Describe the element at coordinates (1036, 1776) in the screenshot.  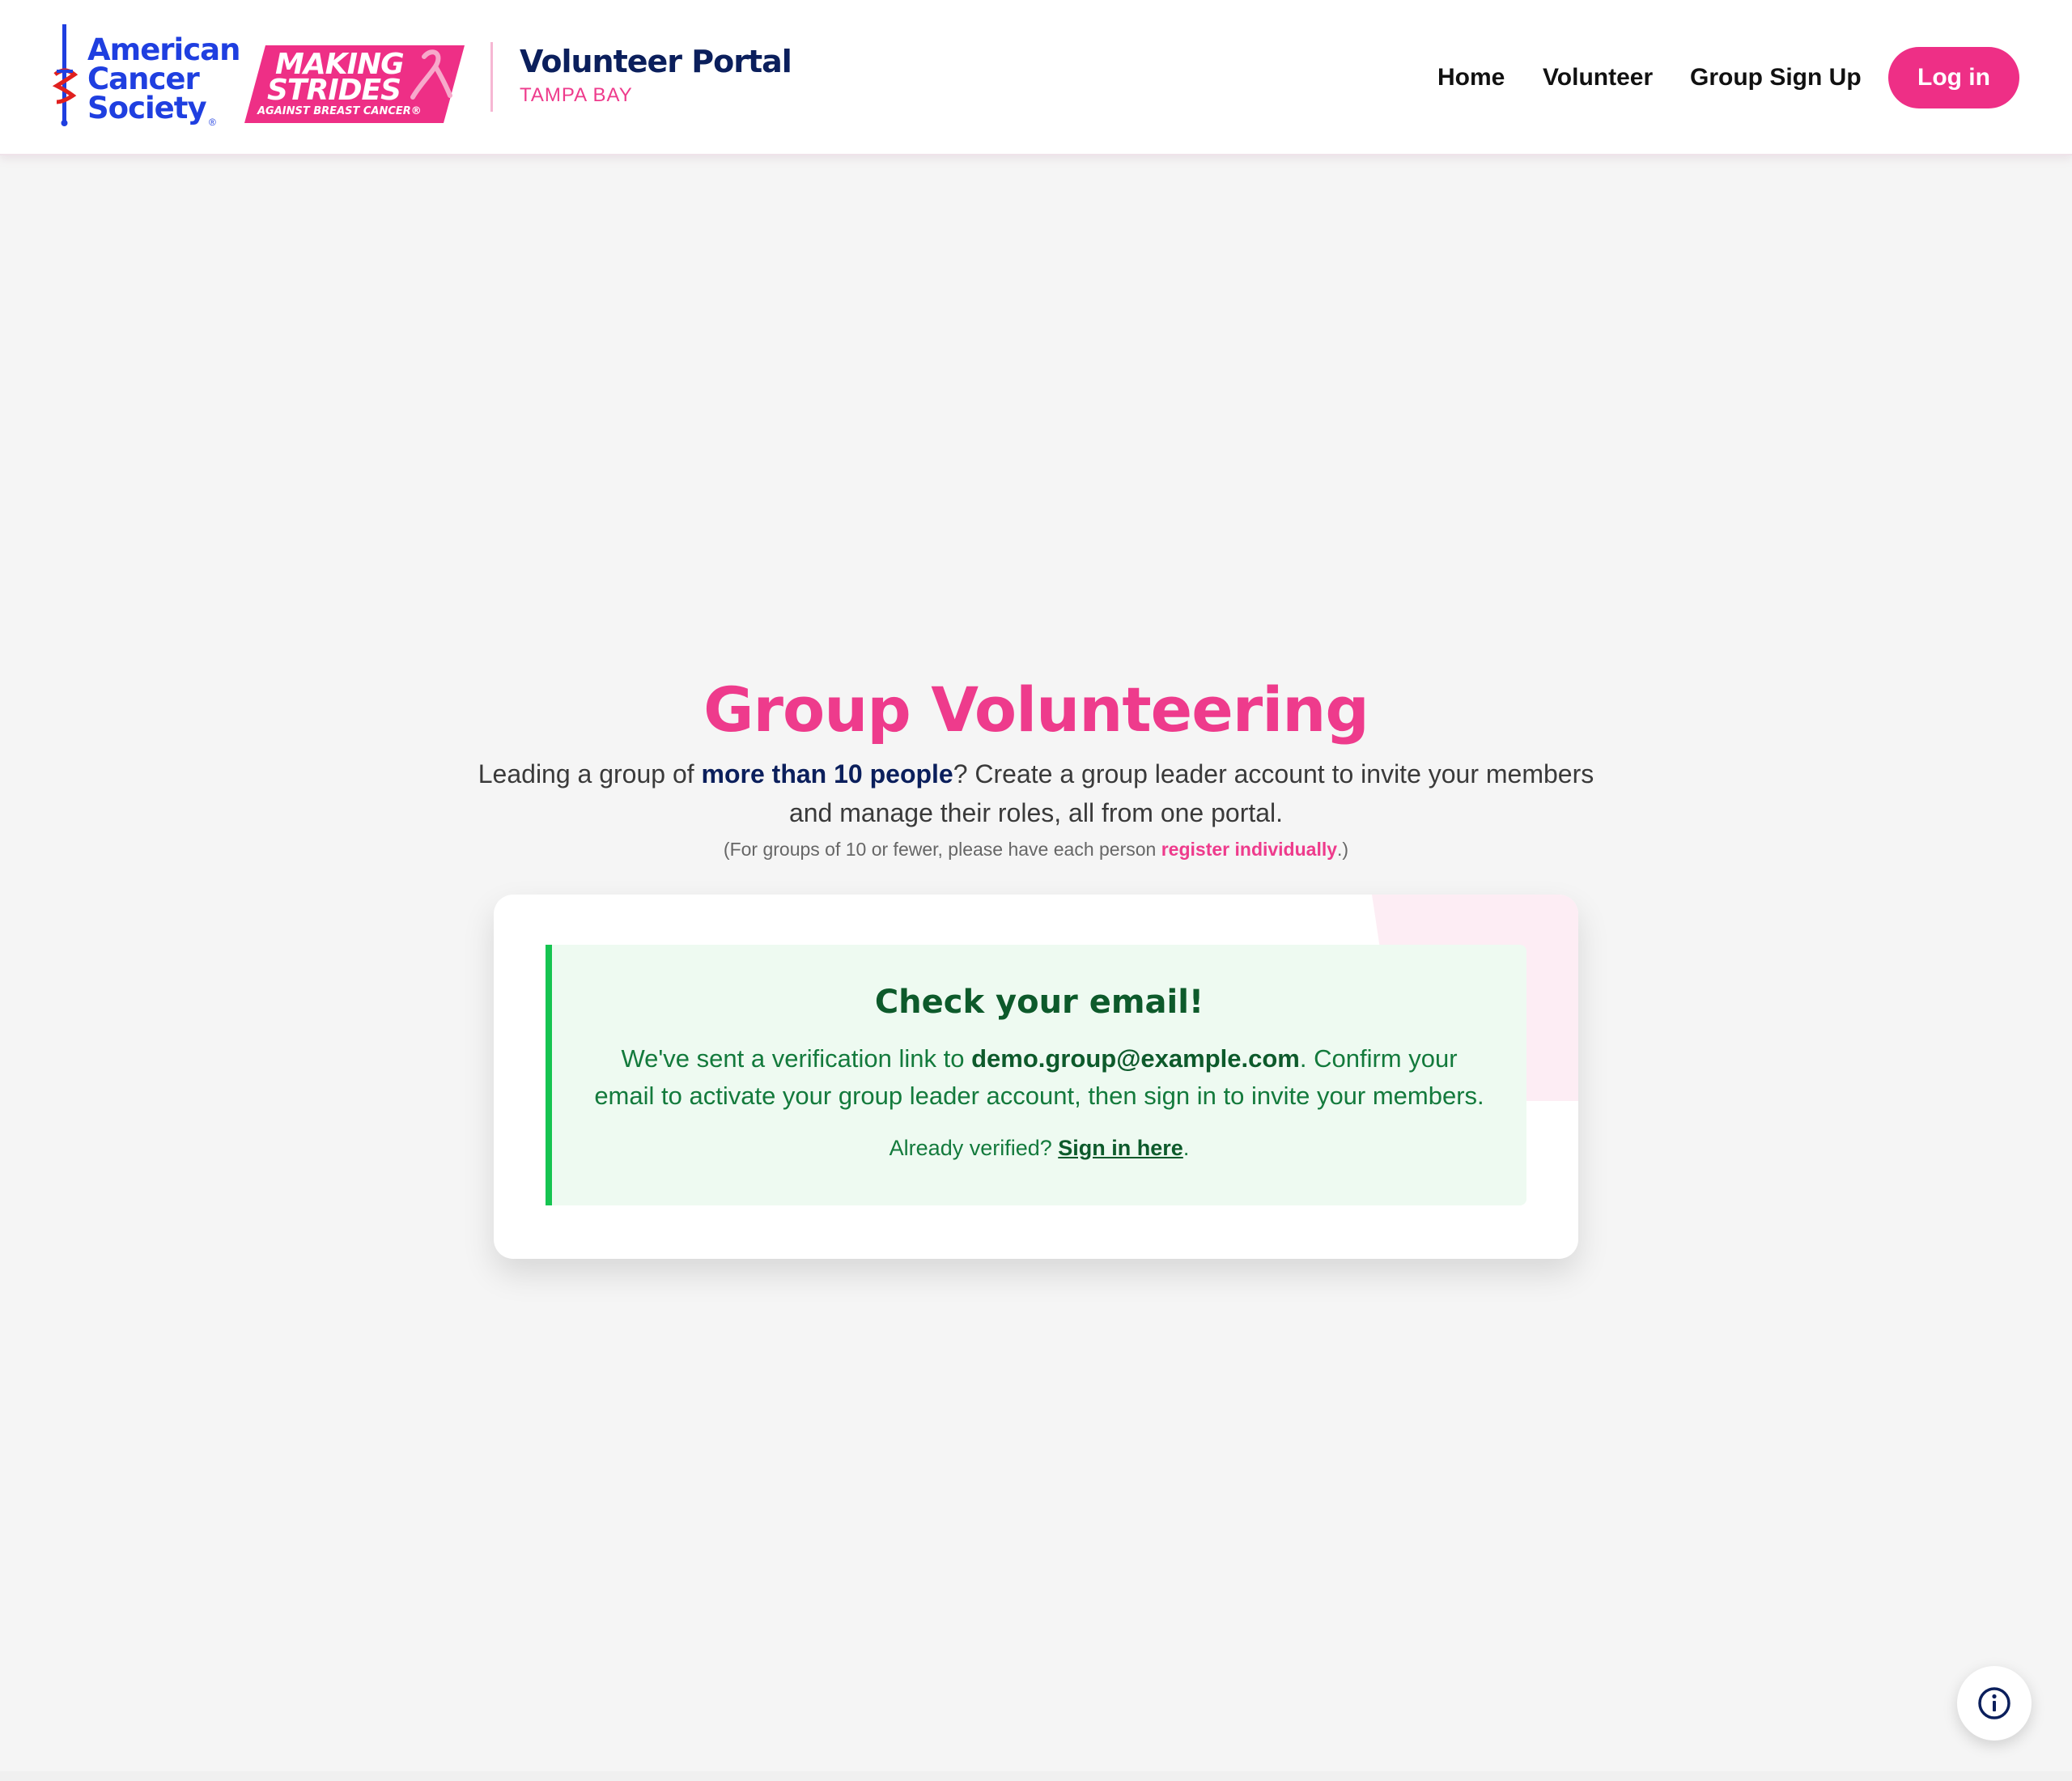
I see `page-bottom-edge` at that location.